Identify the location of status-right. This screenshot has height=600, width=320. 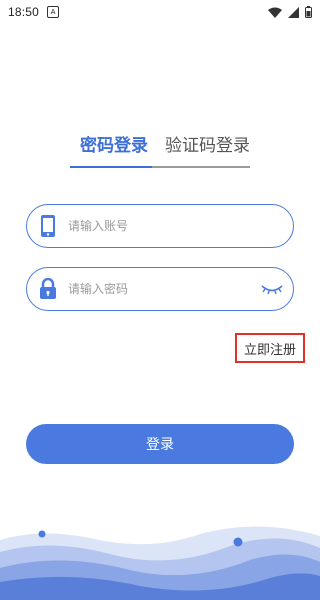
(290, 12).